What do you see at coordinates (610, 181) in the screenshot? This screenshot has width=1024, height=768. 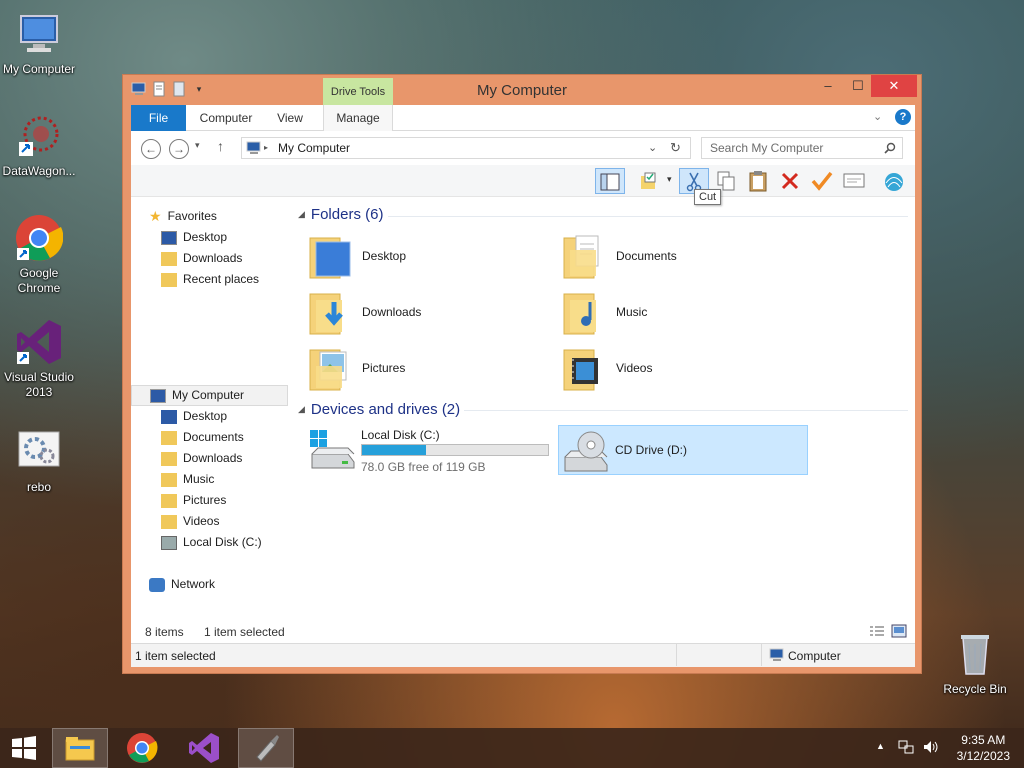 I see `preview-pane-button` at bounding box center [610, 181].